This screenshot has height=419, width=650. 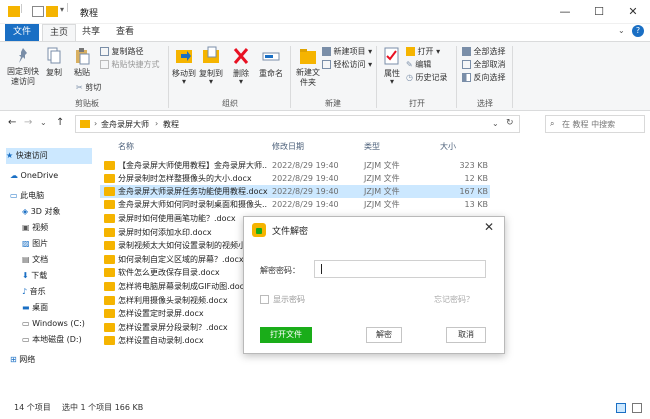 What do you see at coordinates (289, 299) in the screenshot?
I see `show-password-label: 显示密码` at bounding box center [289, 299].